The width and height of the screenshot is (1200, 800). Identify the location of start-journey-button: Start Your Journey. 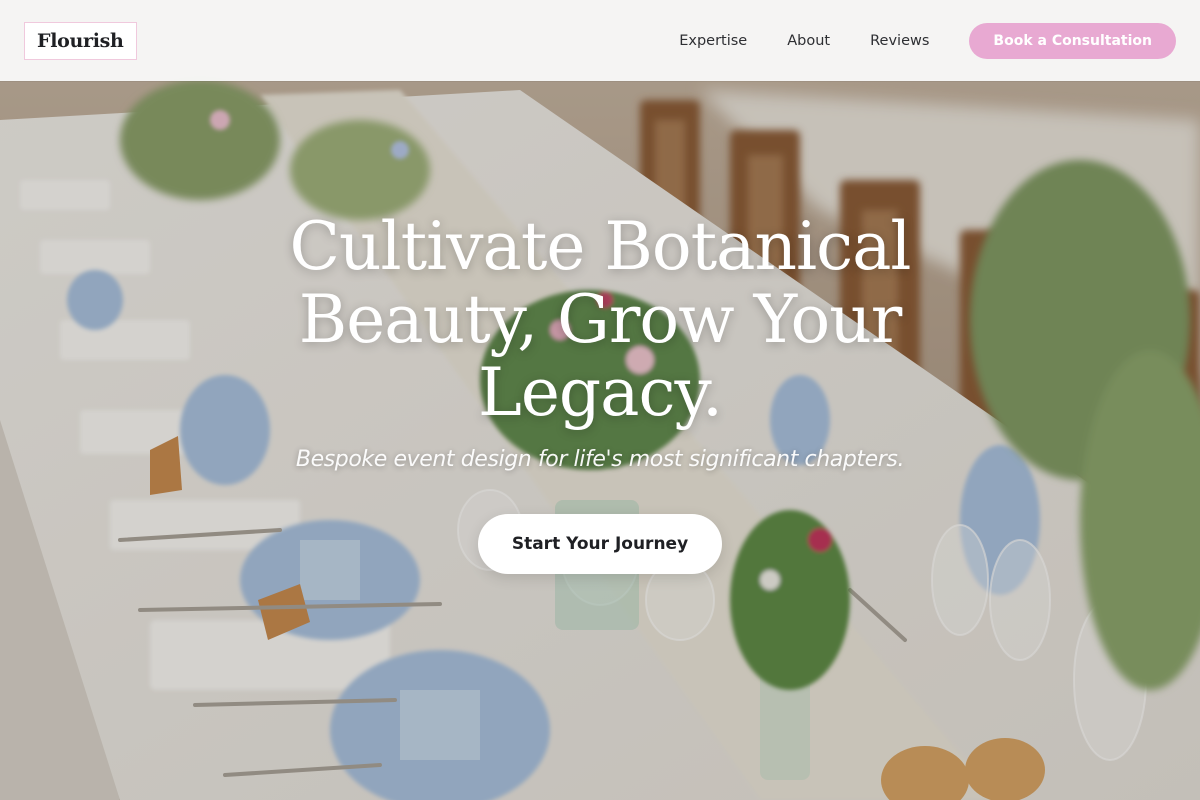
(600, 544).